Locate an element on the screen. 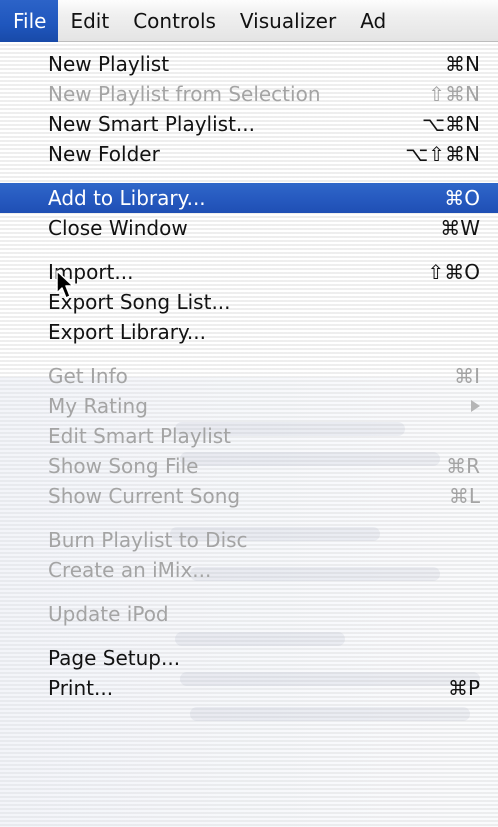 Image resolution: width=498 pixels, height=827 pixels. menu-item-new-playlist-from-selection: New Playlist from Selection ⇧⌘N is located at coordinates (249, 94).